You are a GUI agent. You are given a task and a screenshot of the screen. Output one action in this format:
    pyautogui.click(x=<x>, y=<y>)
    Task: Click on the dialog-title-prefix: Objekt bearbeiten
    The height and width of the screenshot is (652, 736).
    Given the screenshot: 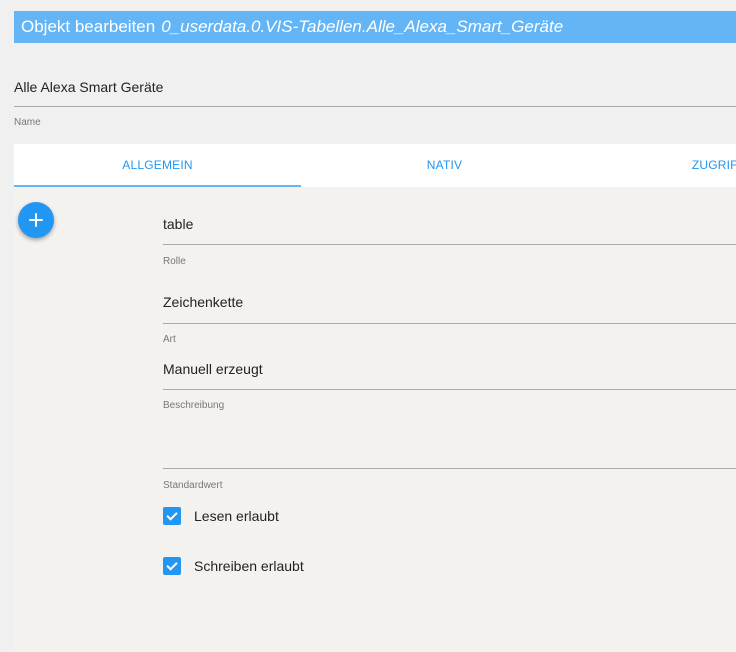 What is the action you would take?
    pyautogui.click(x=88, y=26)
    